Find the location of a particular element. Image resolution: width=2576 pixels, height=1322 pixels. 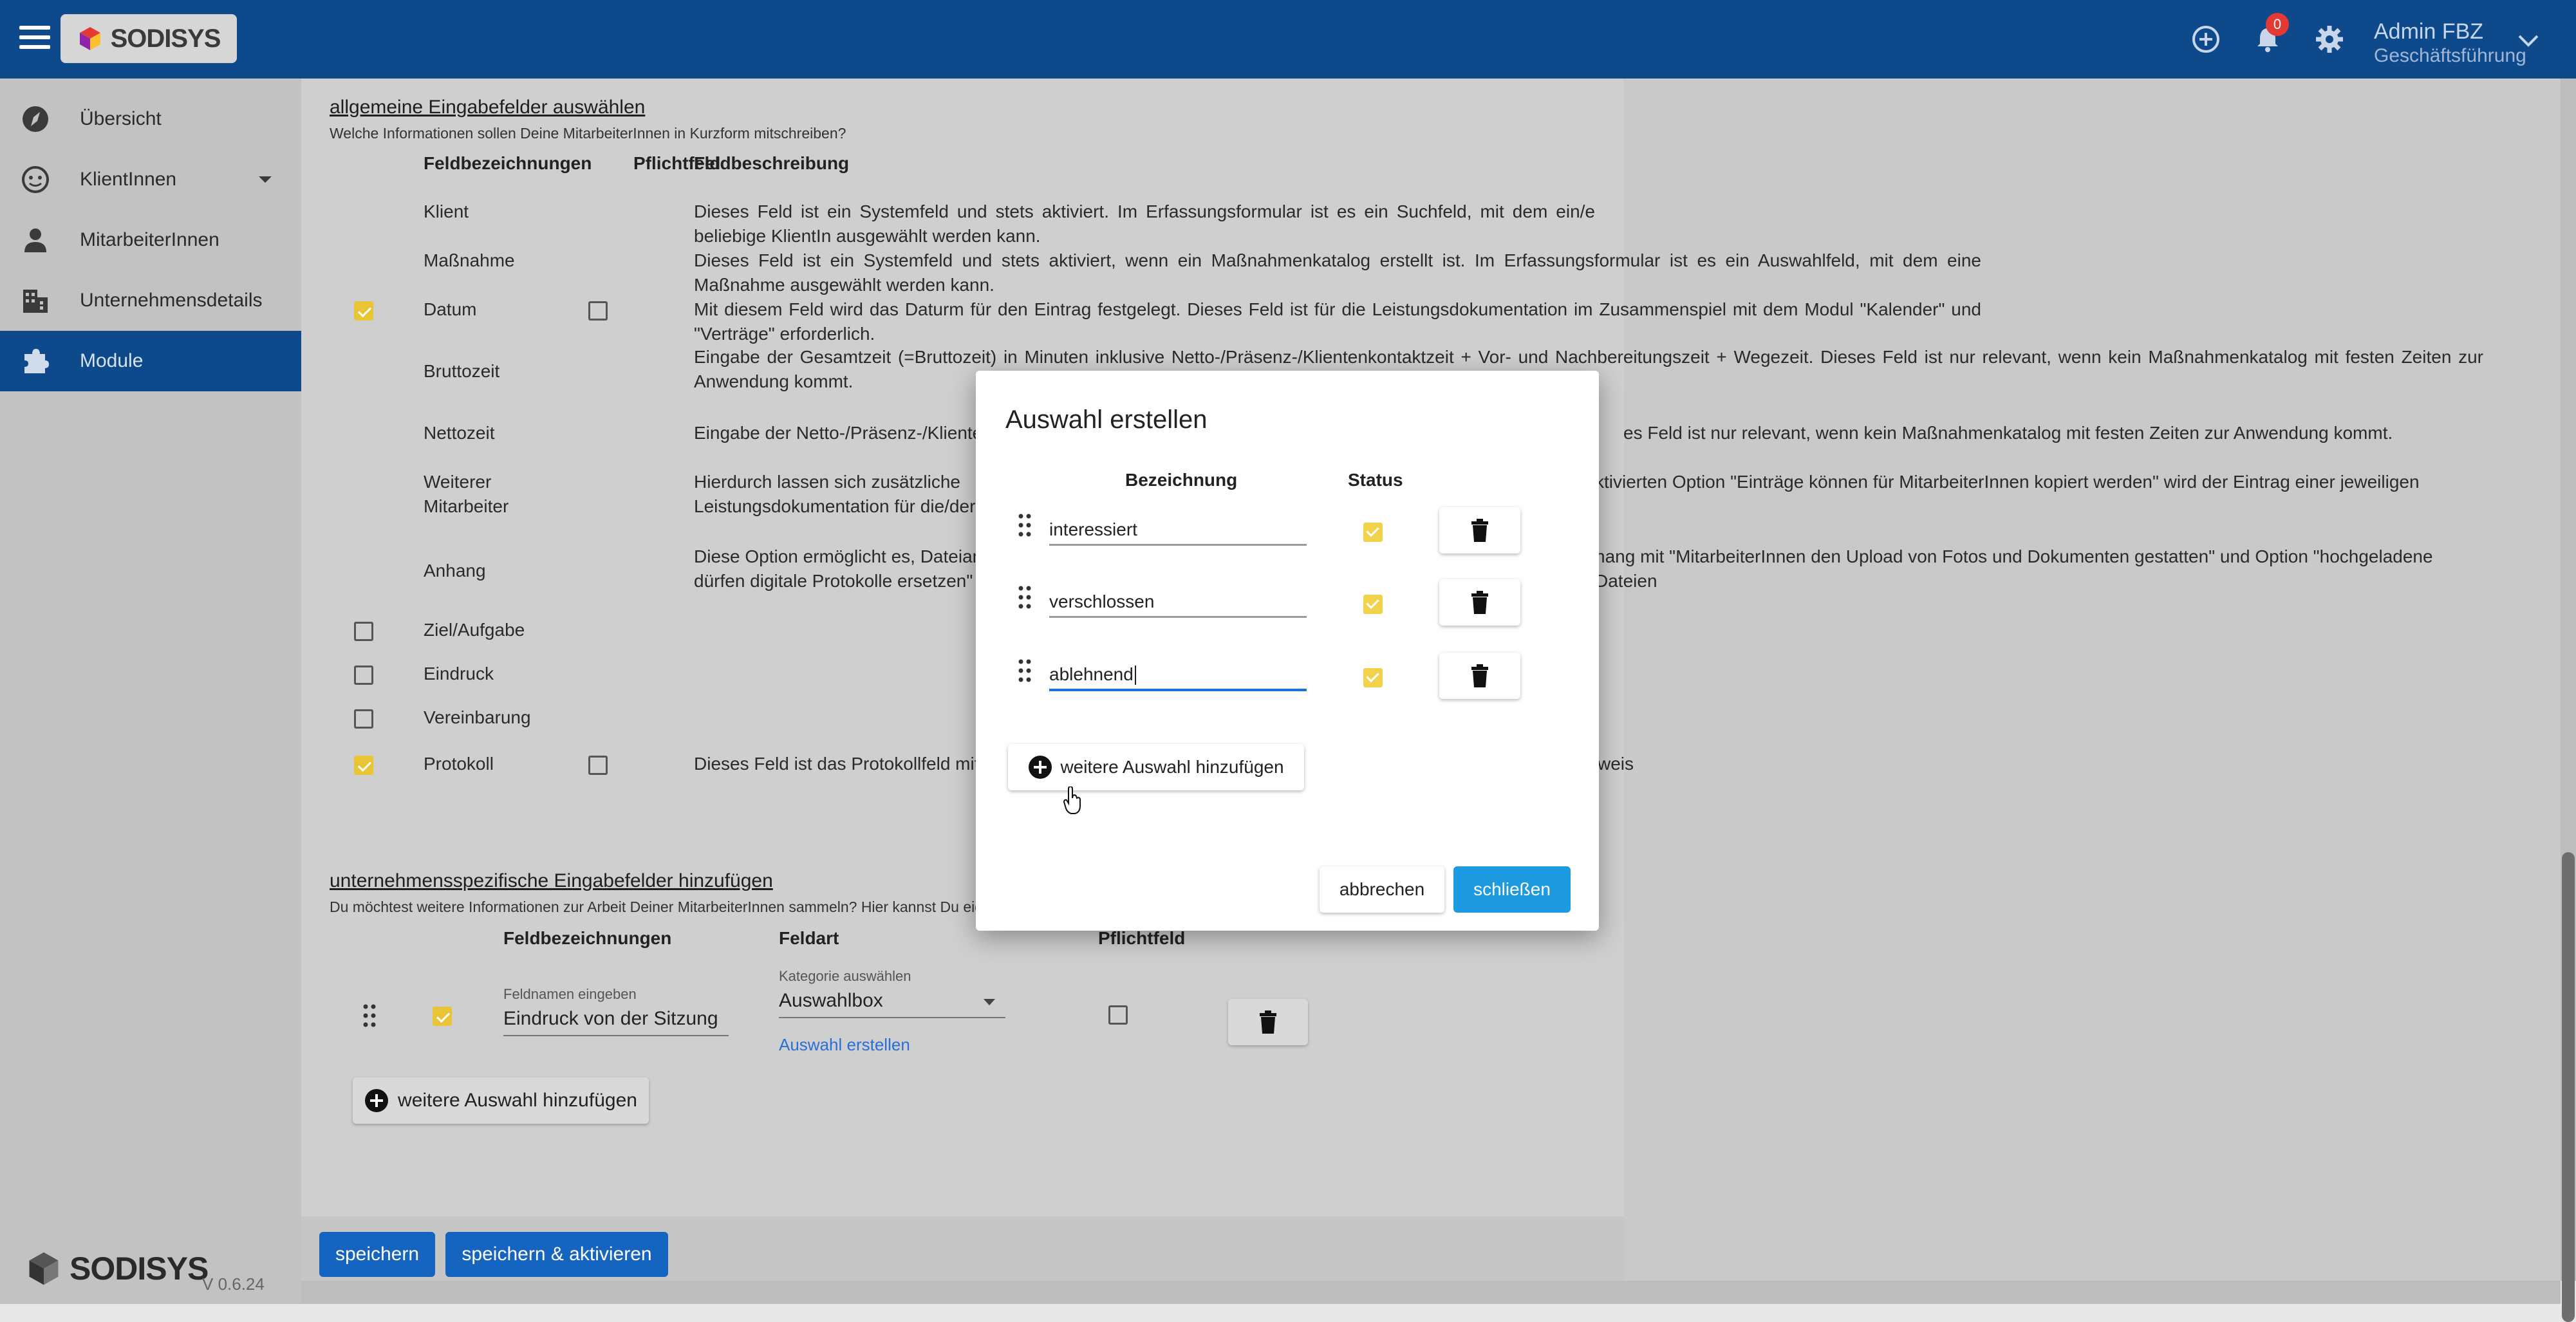

footer-action-bar: speichern speichern & aktivieren is located at coordinates (962, 1249).